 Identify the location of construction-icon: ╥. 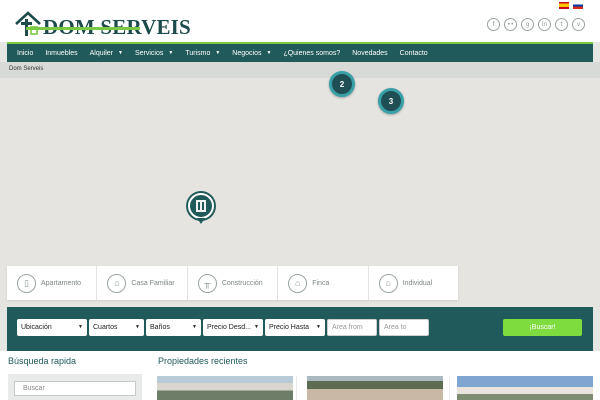
(207, 283).